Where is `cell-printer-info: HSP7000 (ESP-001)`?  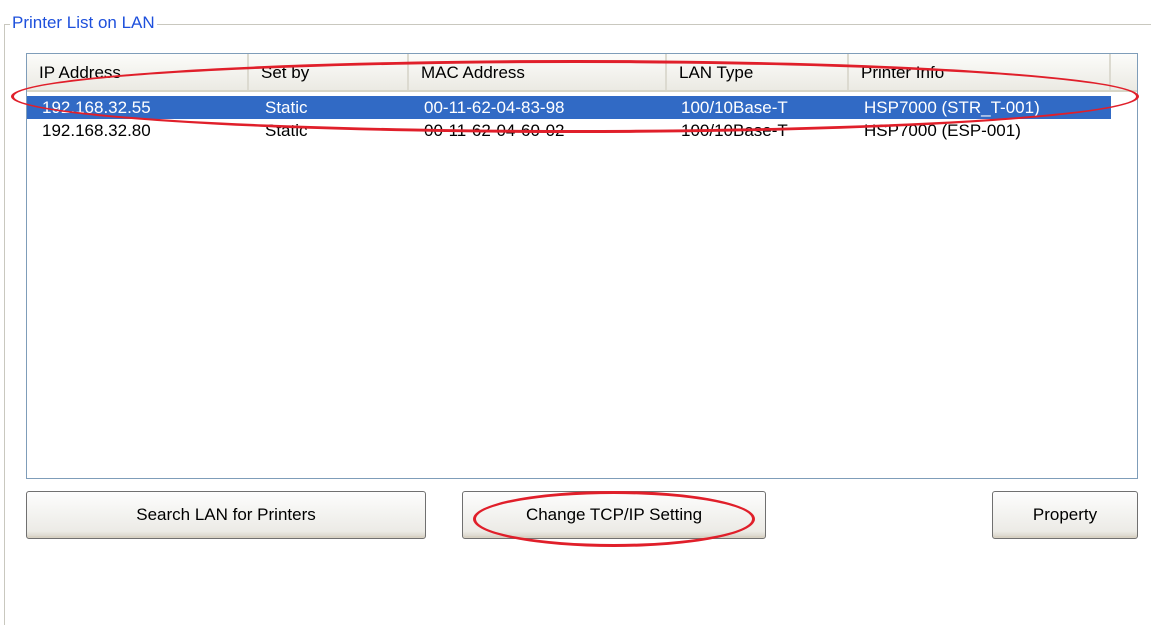 cell-printer-info: HSP7000 (ESP-001) is located at coordinates (942, 130).